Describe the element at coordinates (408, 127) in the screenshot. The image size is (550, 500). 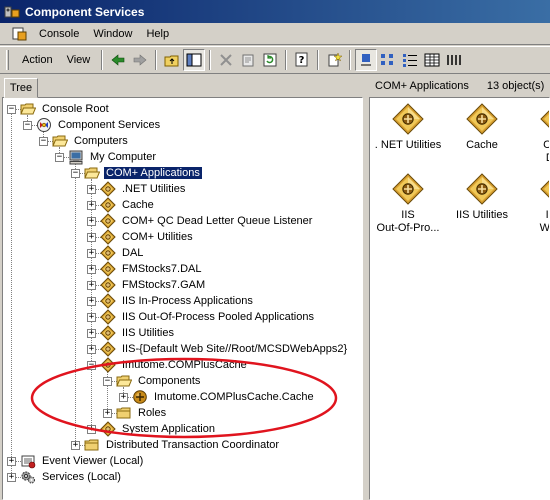
I see `com-application-item: . NET Utilities` at that location.